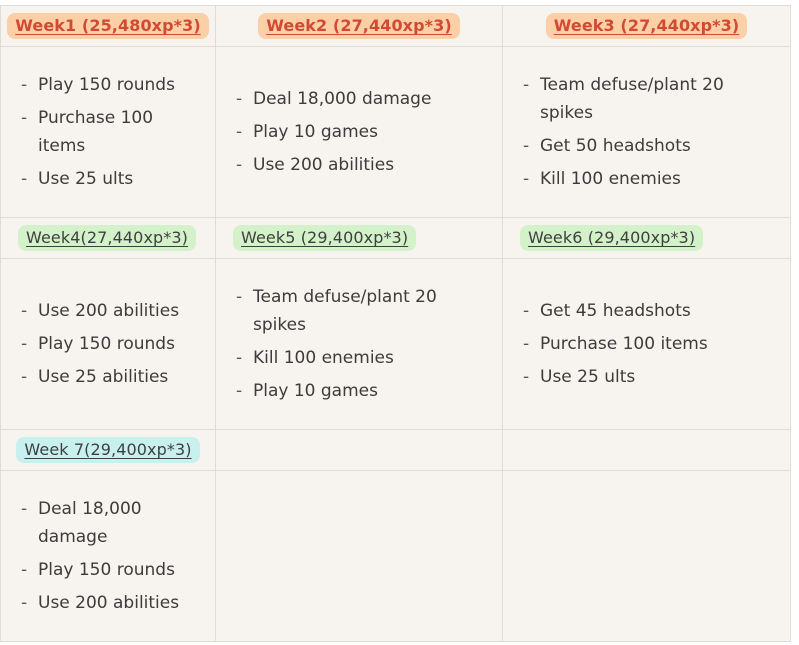 The image size is (799, 645). I want to click on week-header-cell: Week5 (29,400xp*3), so click(359, 238).